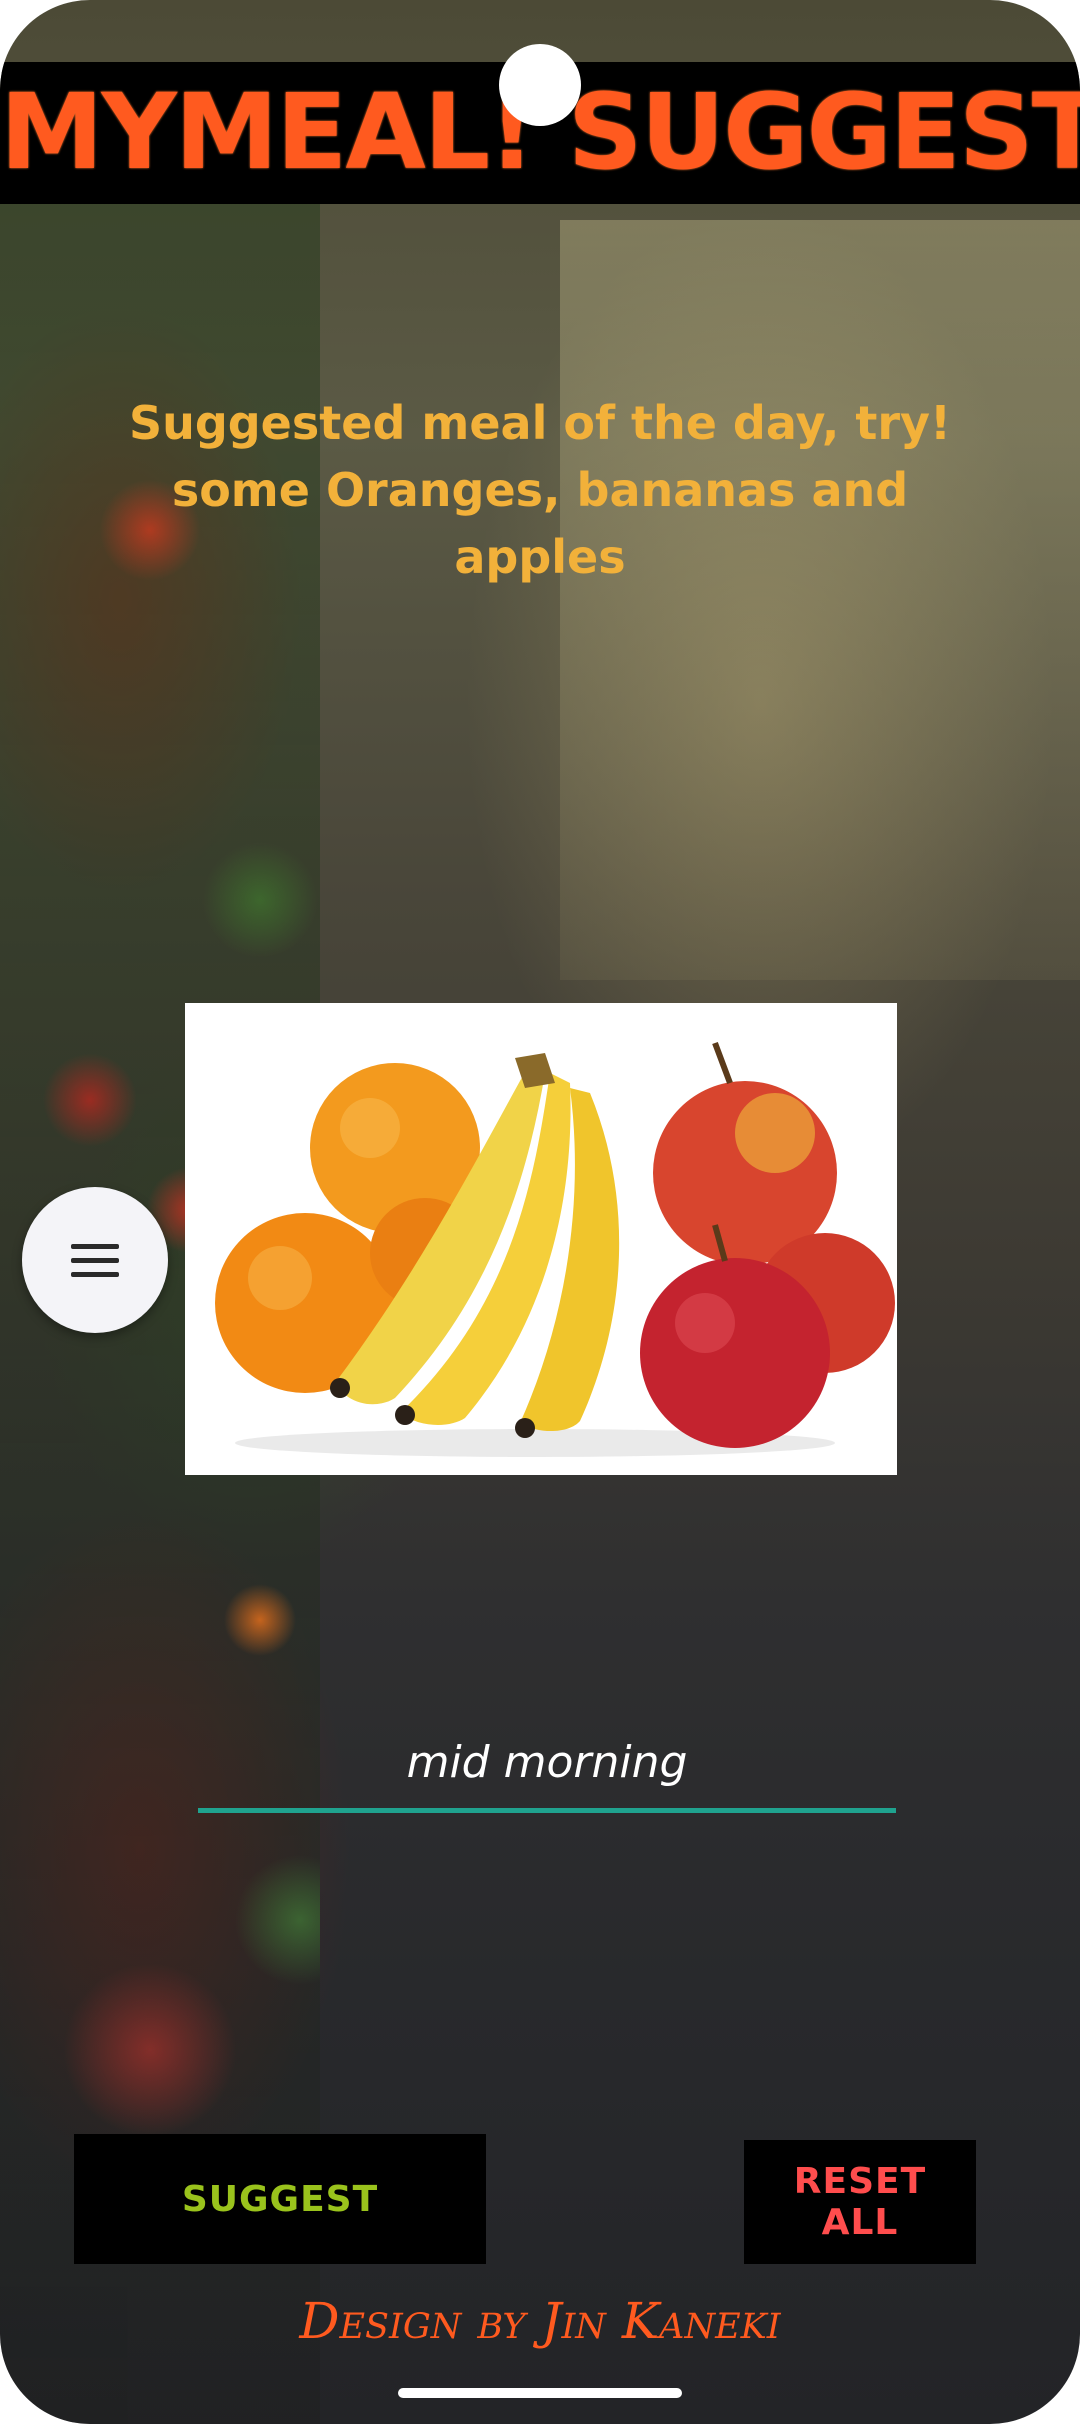 The height and width of the screenshot is (2424, 1080). I want to click on meal-time-input, so click(547, 1771).